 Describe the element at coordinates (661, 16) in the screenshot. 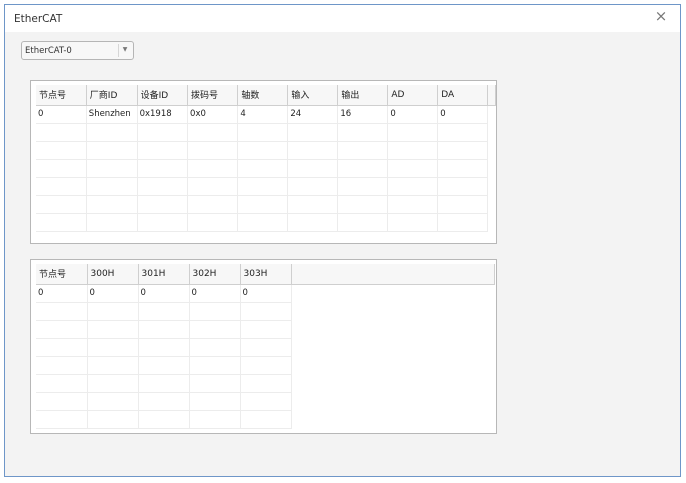

I see `close-icon: ×` at that location.